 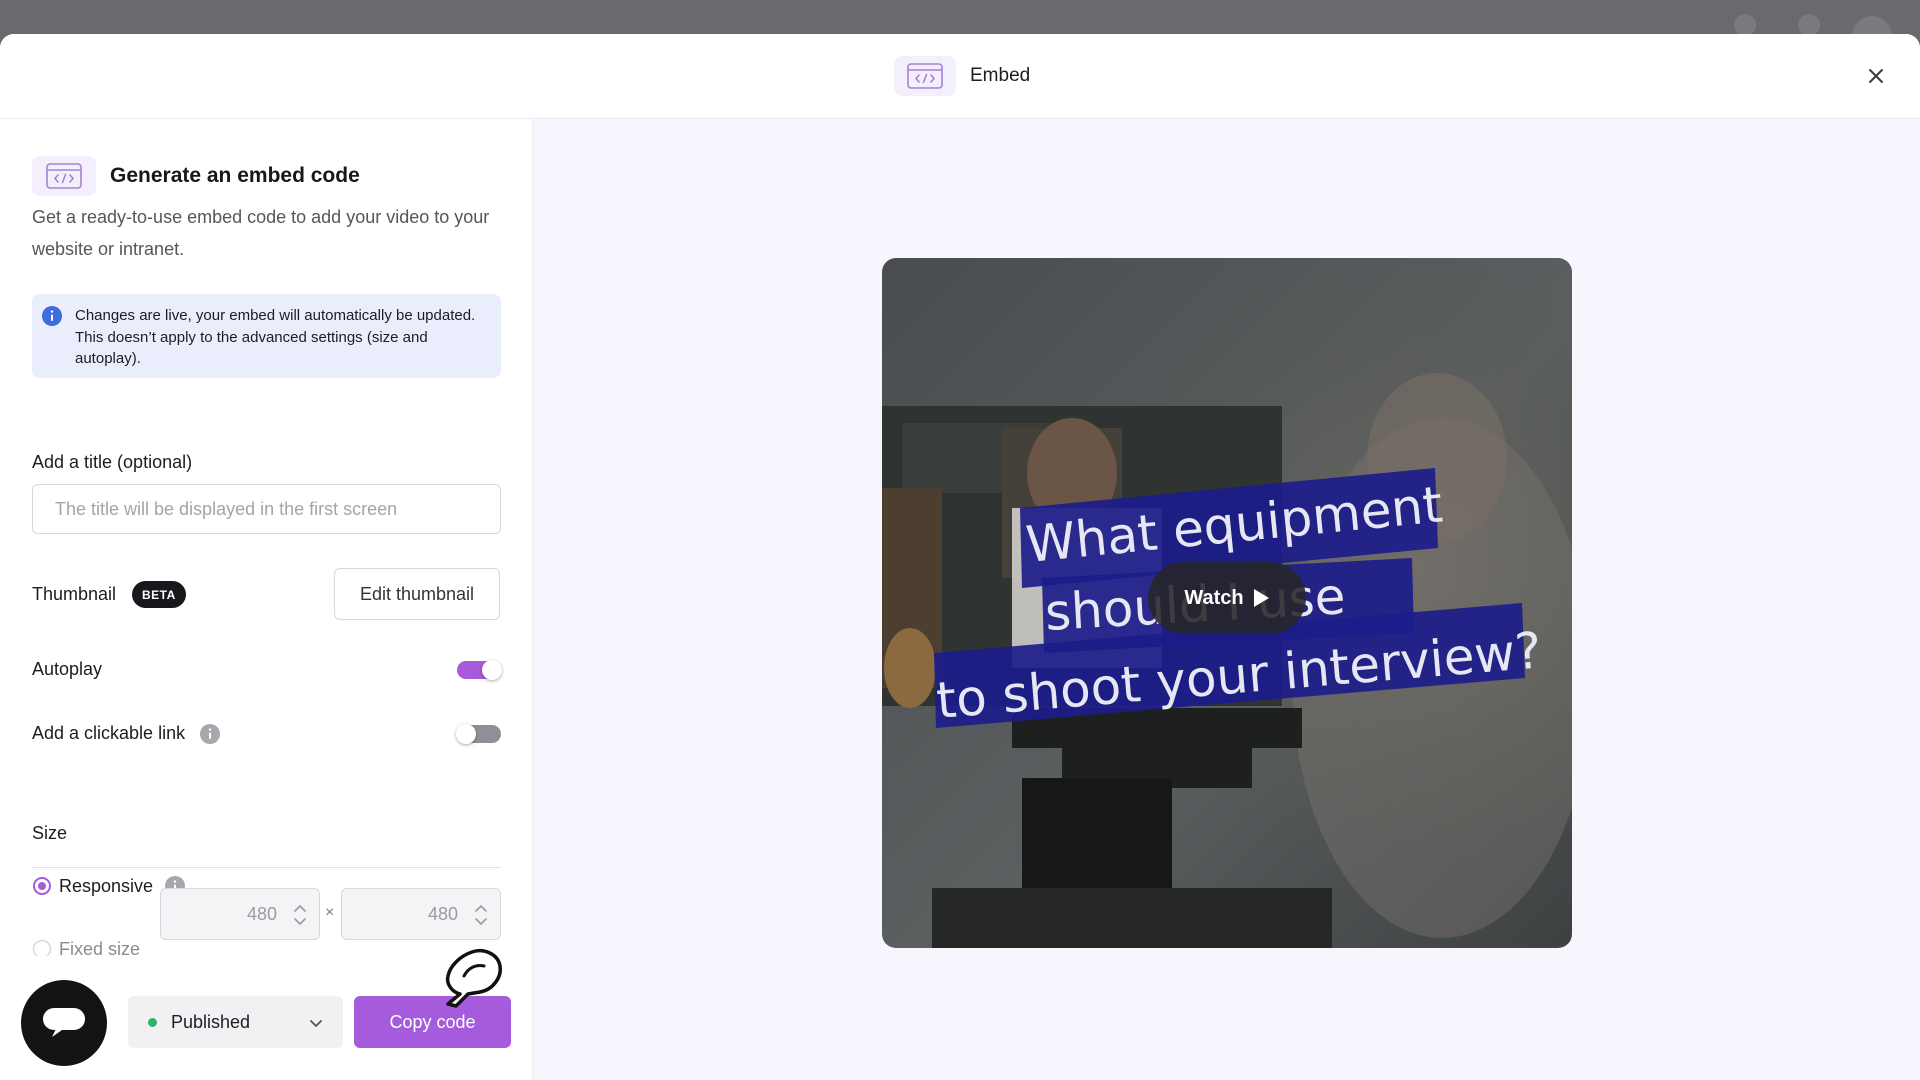 What do you see at coordinates (266, 867) in the screenshot?
I see `divider` at bounding box center [266, 867].